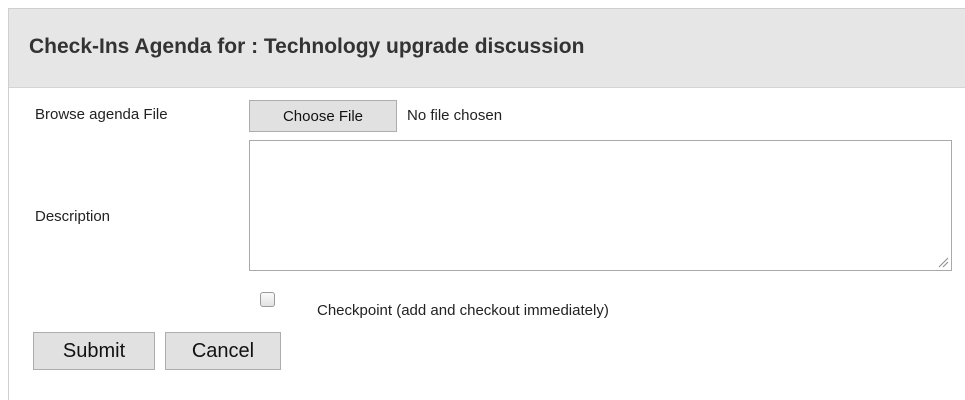 Image resolution: width=965 pixels, height=400 pixels. Describe the element at coordinates (455, 115) in the screenshot. I see `file-status-text: No file chosen` at that location.